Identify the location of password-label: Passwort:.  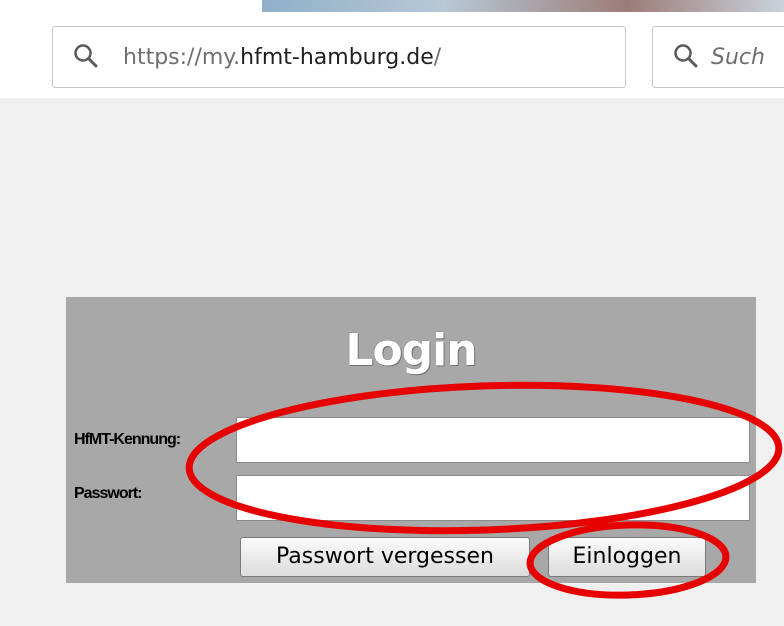
(108, 493).